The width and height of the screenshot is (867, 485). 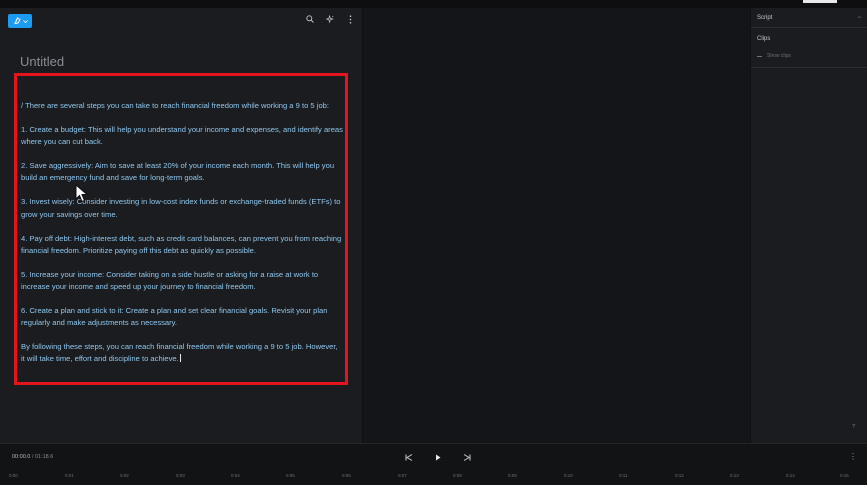 I want to click on time-readout: 00:00.0 / 01:18.6, so click(x=32, y=457).